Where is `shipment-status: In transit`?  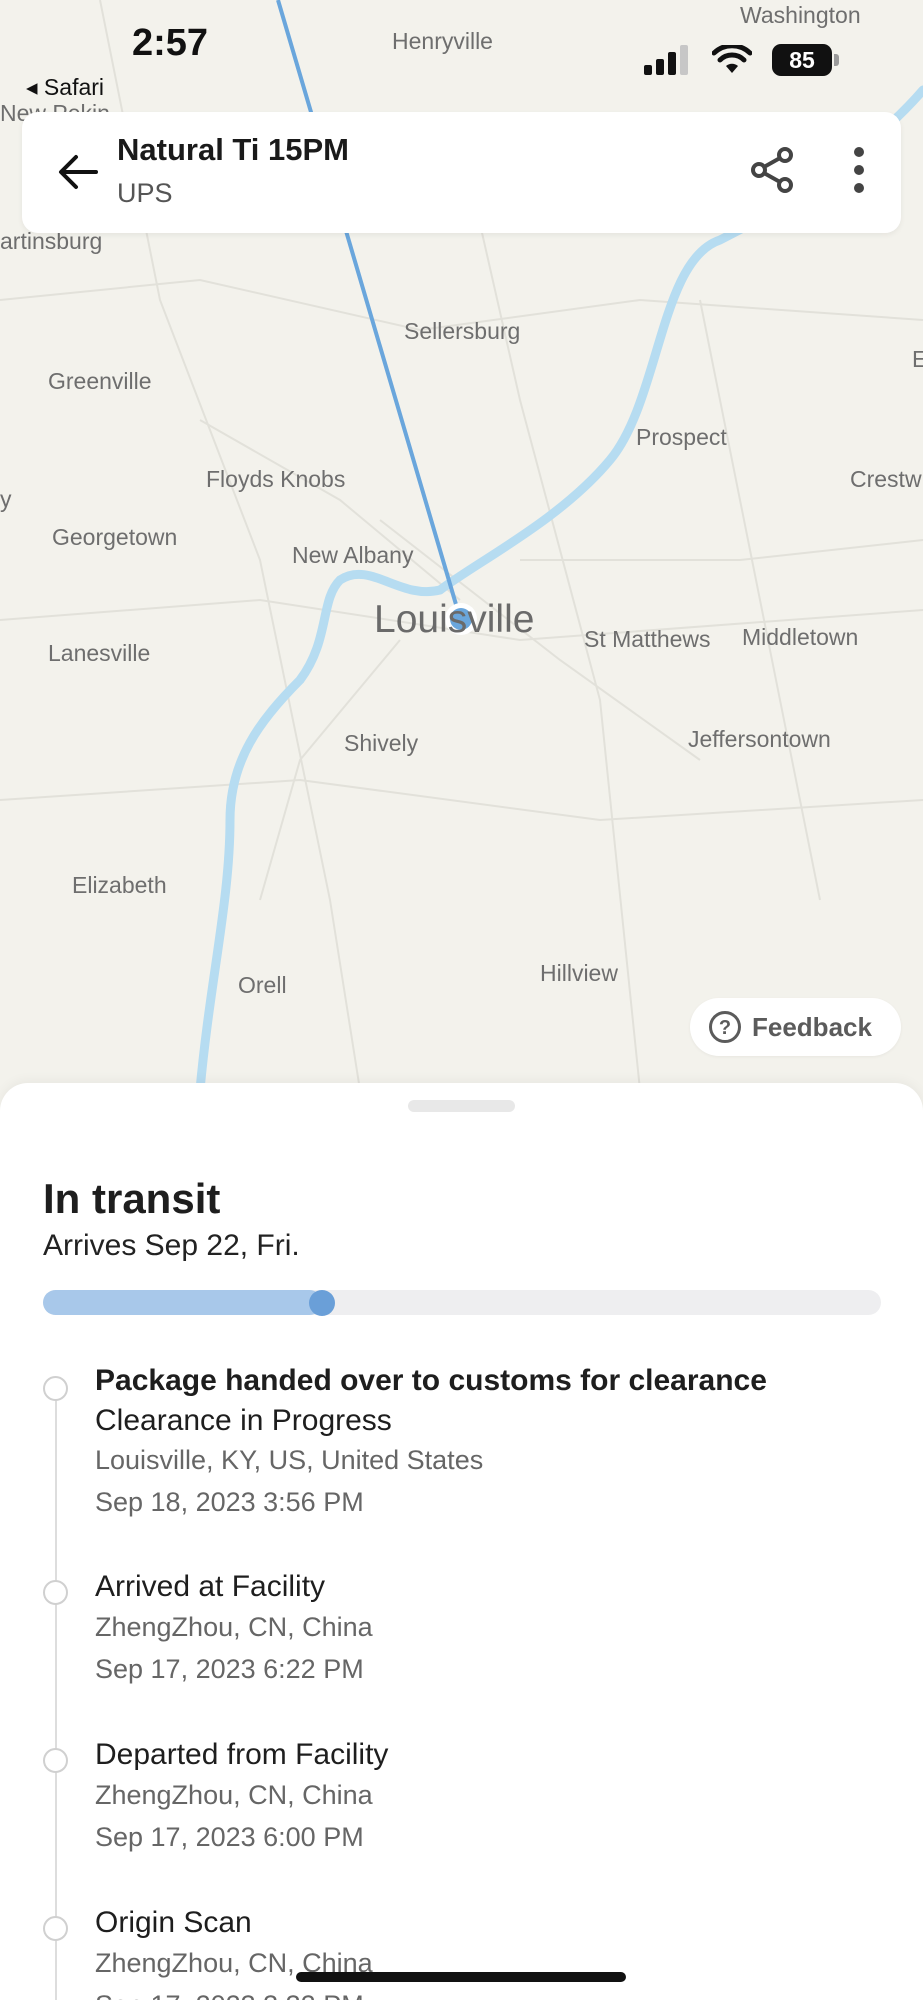
shipment-status: In transit is located at coordinates (132, 1198).